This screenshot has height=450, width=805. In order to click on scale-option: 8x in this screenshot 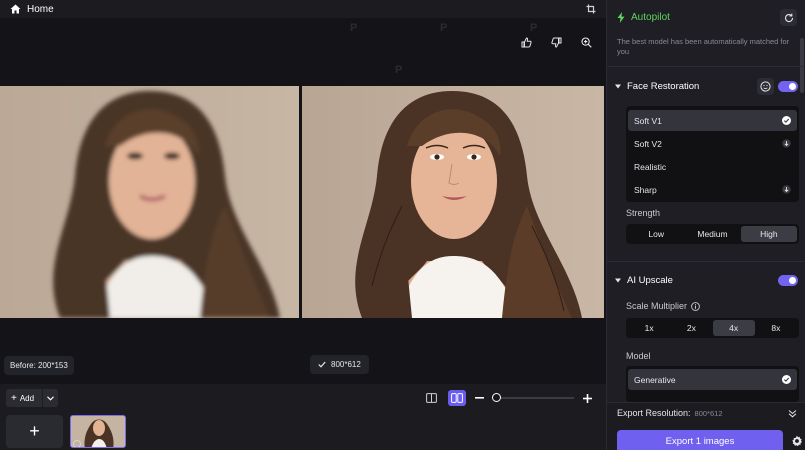, I will do `click(776, 328)`.